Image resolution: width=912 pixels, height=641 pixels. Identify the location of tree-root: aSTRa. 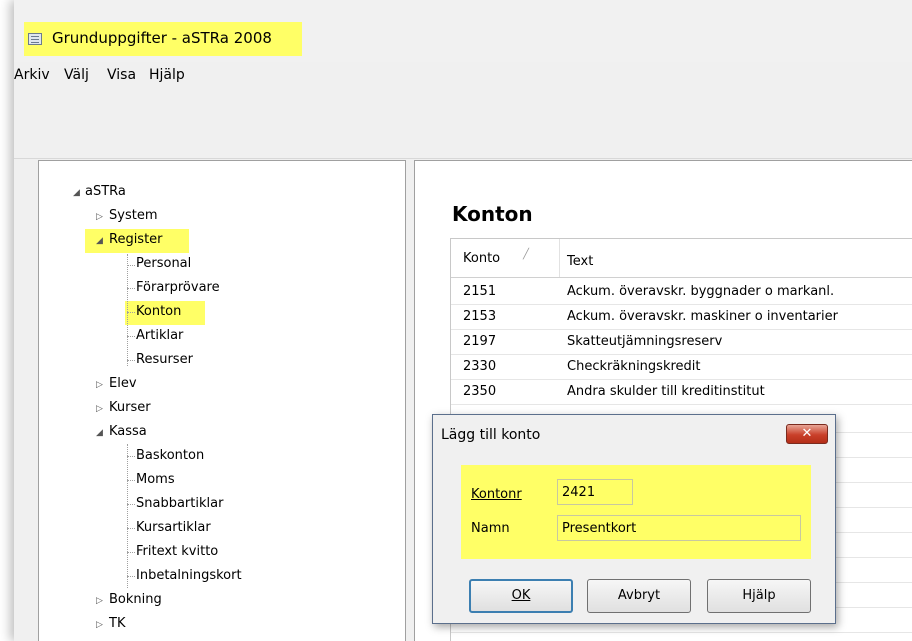
(105, 191).